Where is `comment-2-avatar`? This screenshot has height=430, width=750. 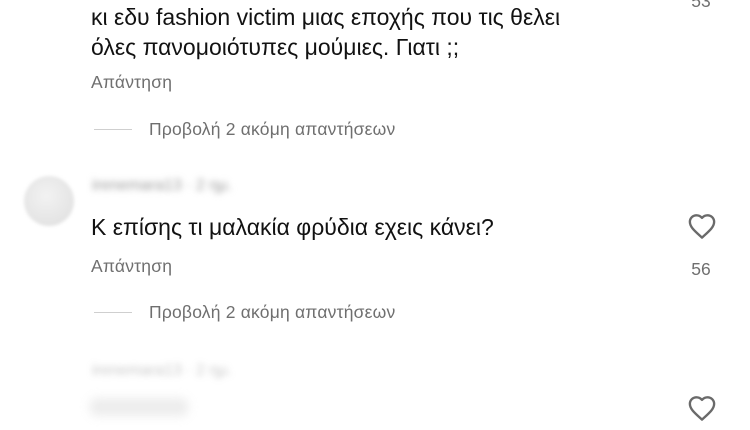 comment-2-avatar is located at coordinates (49, 201).